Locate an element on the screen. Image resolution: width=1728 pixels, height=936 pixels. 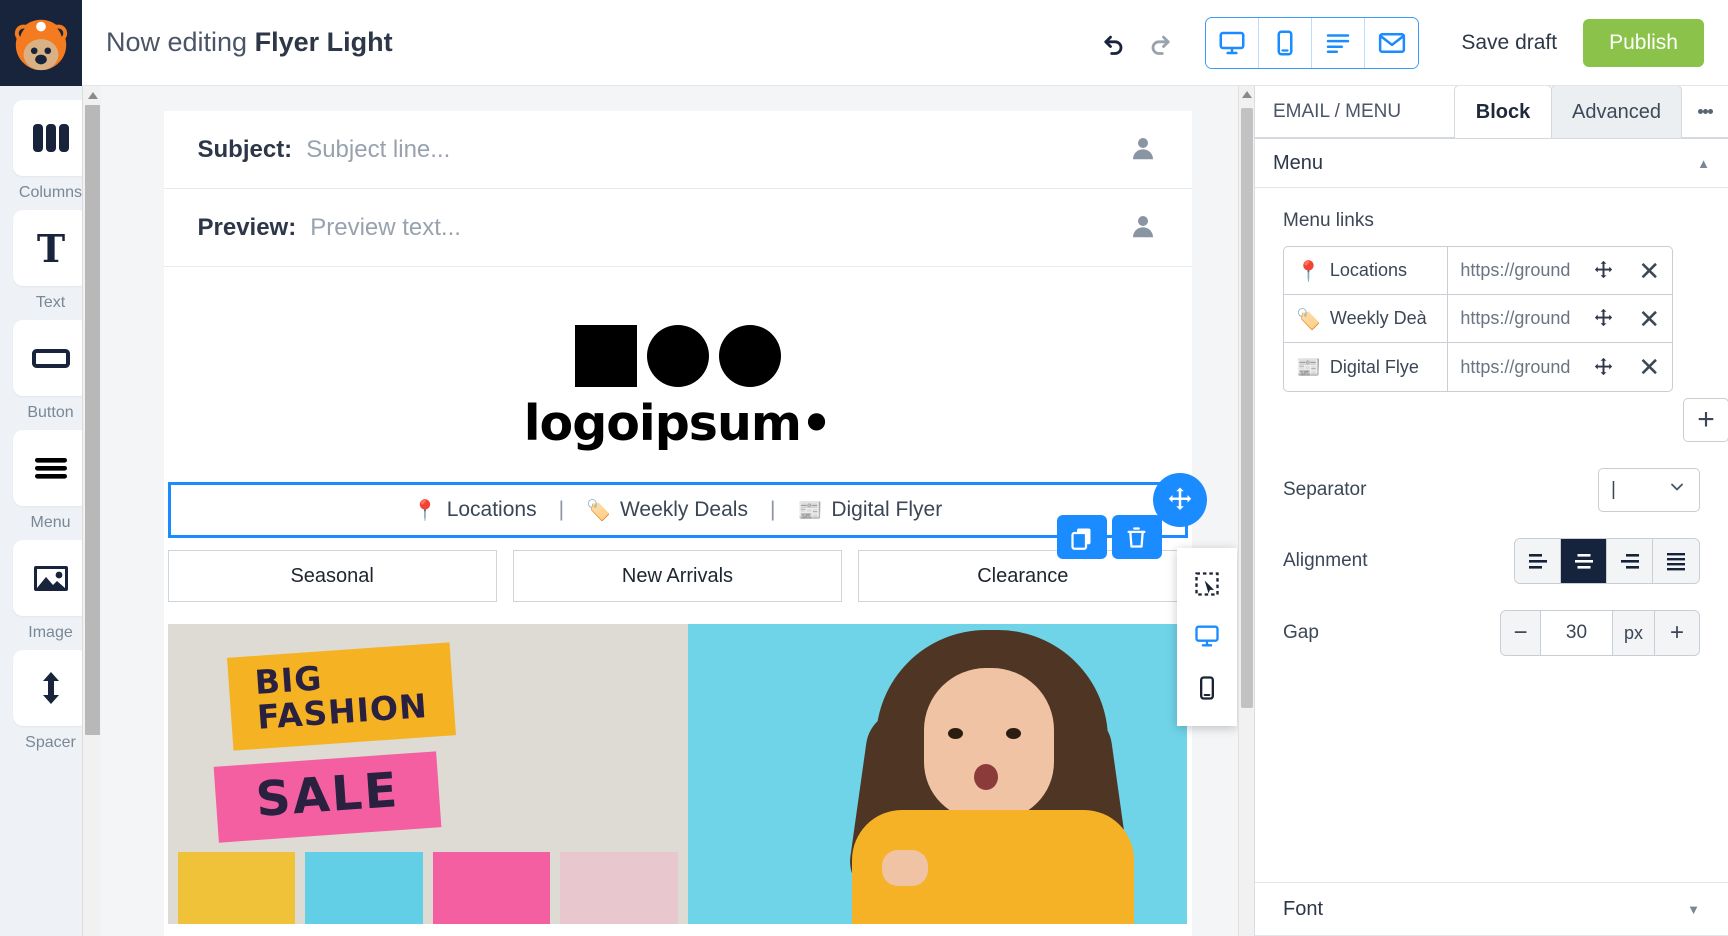
preview-mobile-button is located at coordinates (1207, 688).